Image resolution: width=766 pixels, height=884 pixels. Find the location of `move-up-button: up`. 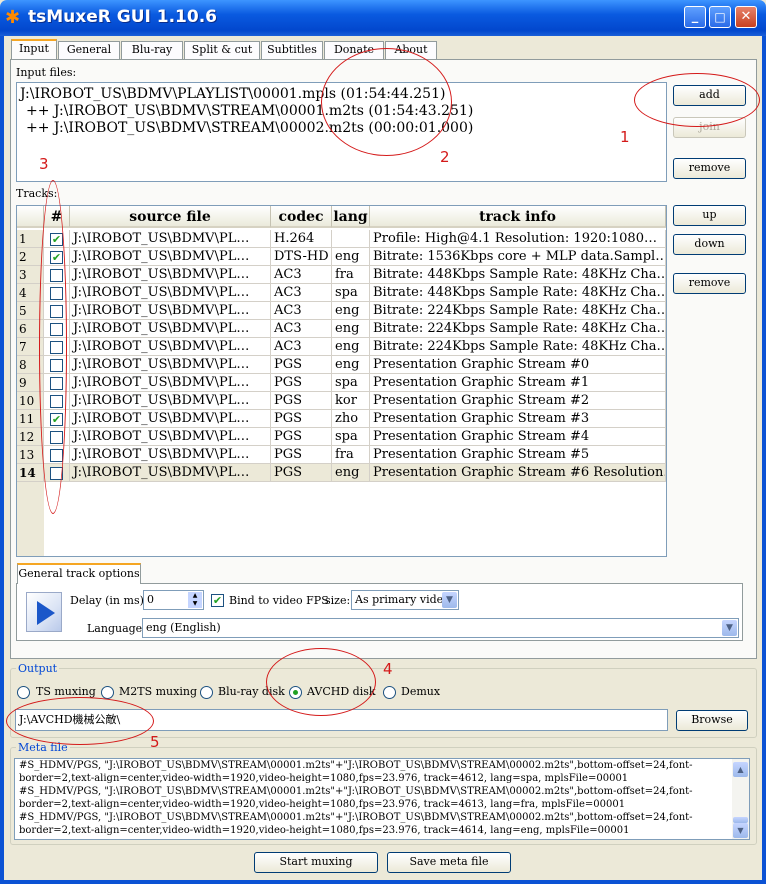

move-up-button: up is located at coordinates (709, 215).